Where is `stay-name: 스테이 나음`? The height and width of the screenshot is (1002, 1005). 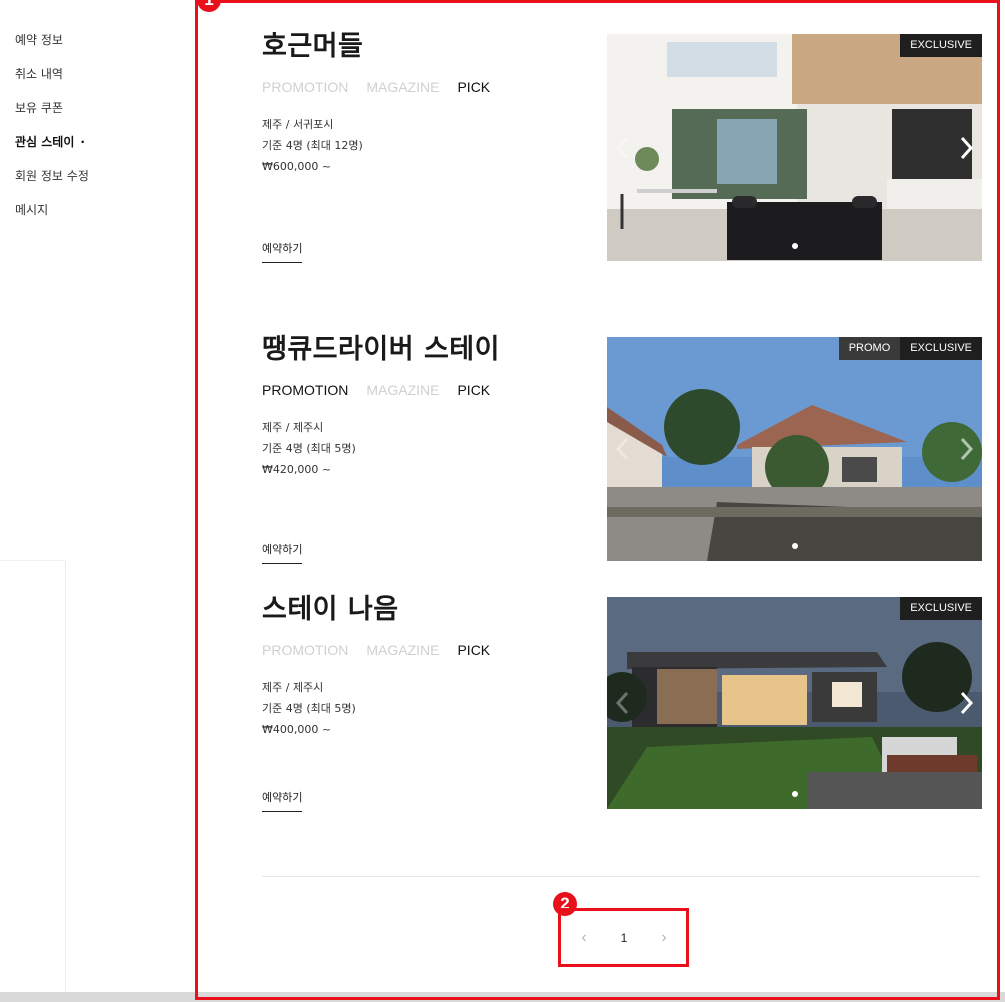
stay-name: 스테이 나음 is located at coordinates (330, 610).